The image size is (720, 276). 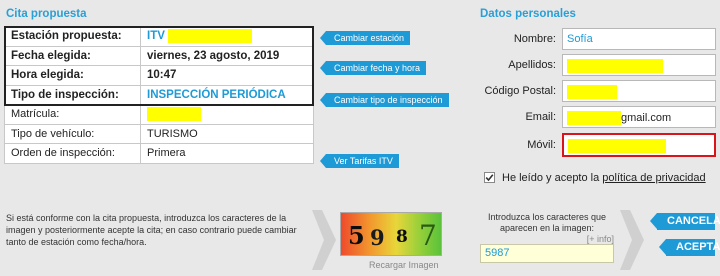 What do you see at coordinates (72, 75) in the screenshot?
I see `hora-label: Hora elegida:` at bounding box center [72, 75].